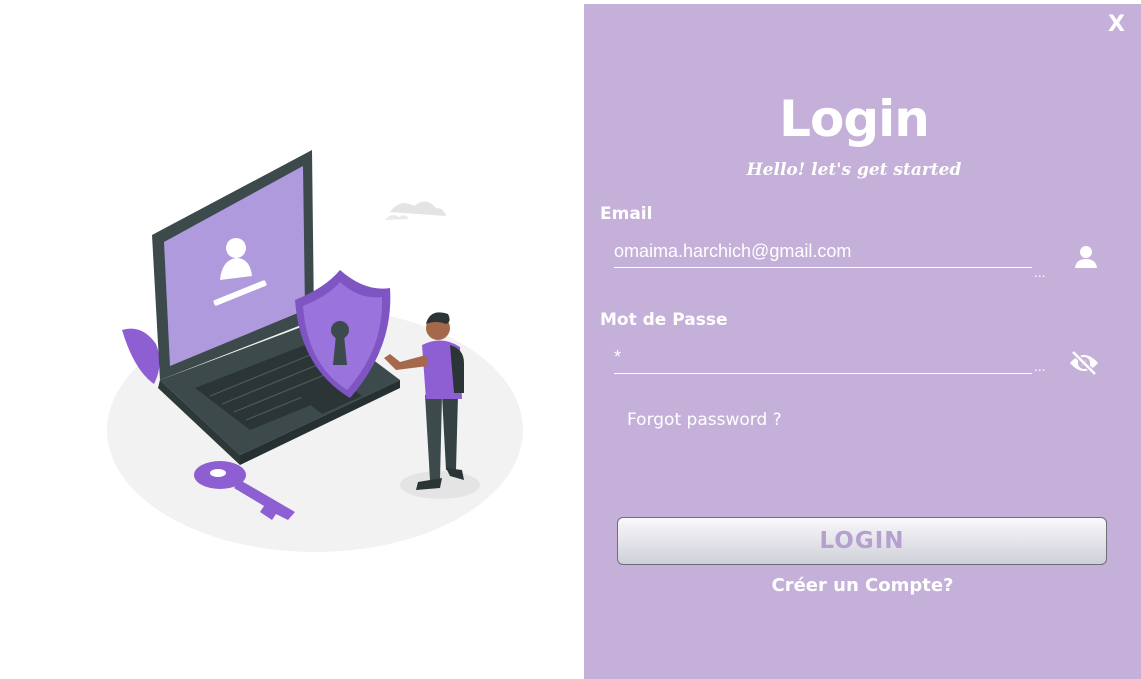 This screenshot has height=679, width=1141. Describe the element at coordinates (823, 357) in the screenshot. I see `password-field` at that location.